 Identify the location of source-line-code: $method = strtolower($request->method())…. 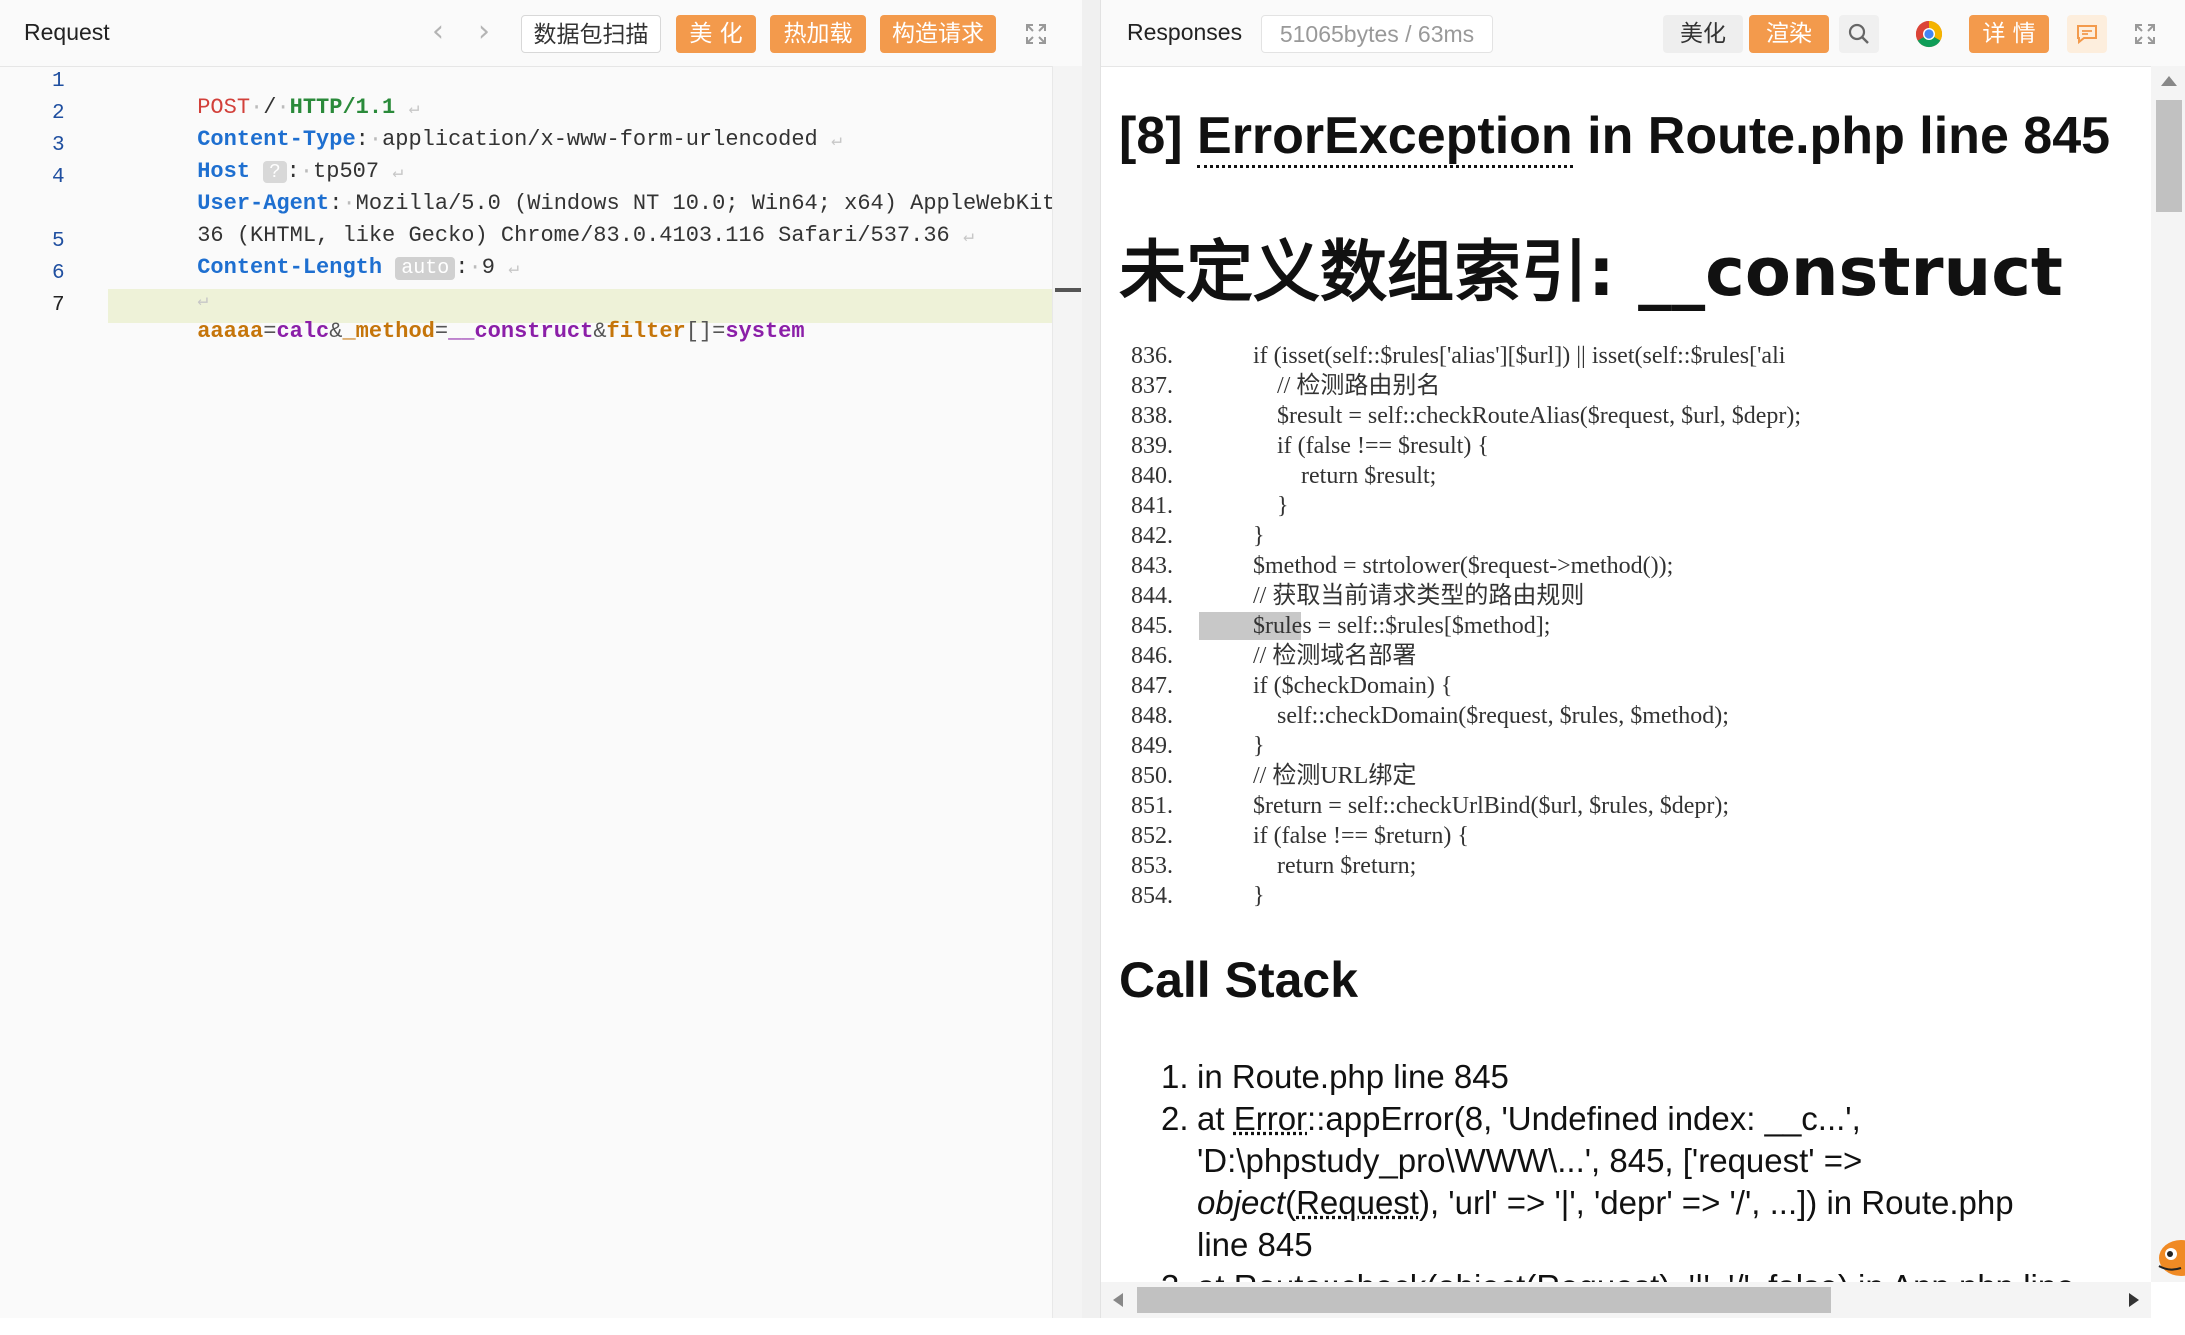
(1439, 566).